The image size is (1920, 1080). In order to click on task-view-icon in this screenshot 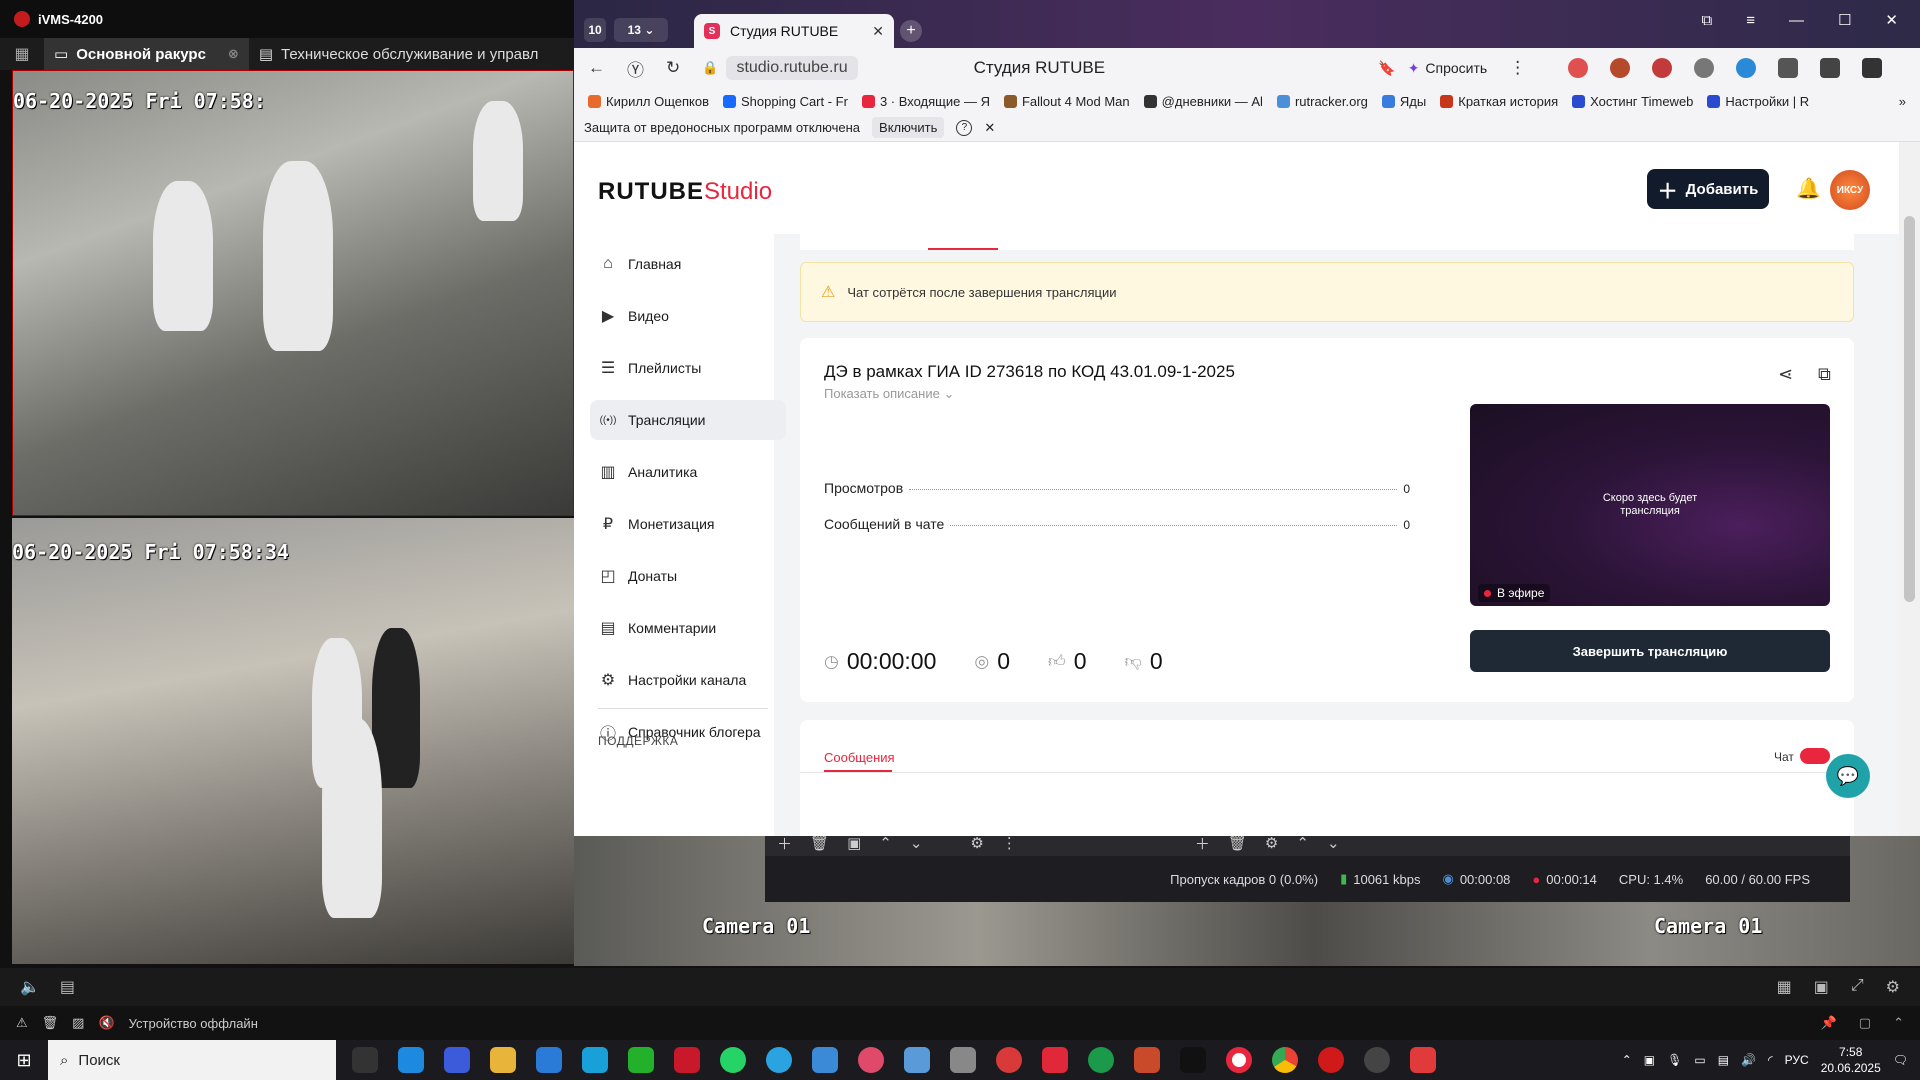, I will do `click(365, 1060)`.